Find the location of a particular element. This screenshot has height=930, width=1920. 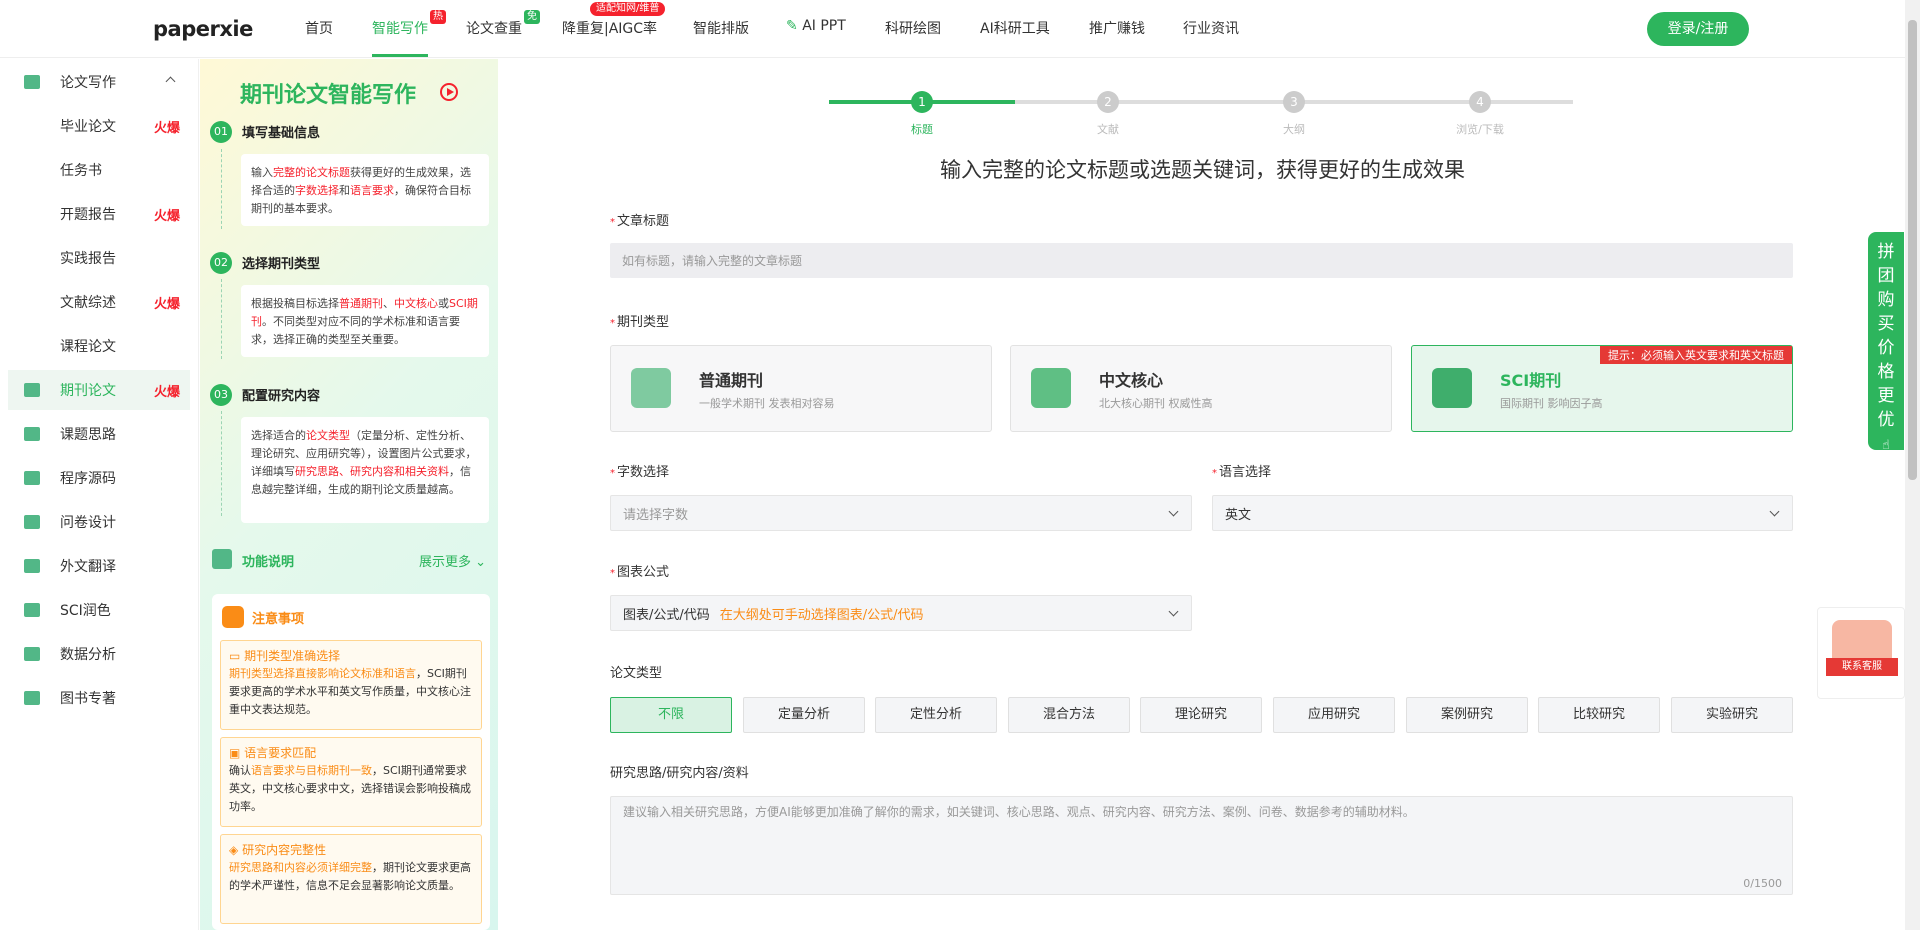

sidebar-item-label: SCI润色 is located at coordinates (85, 611).